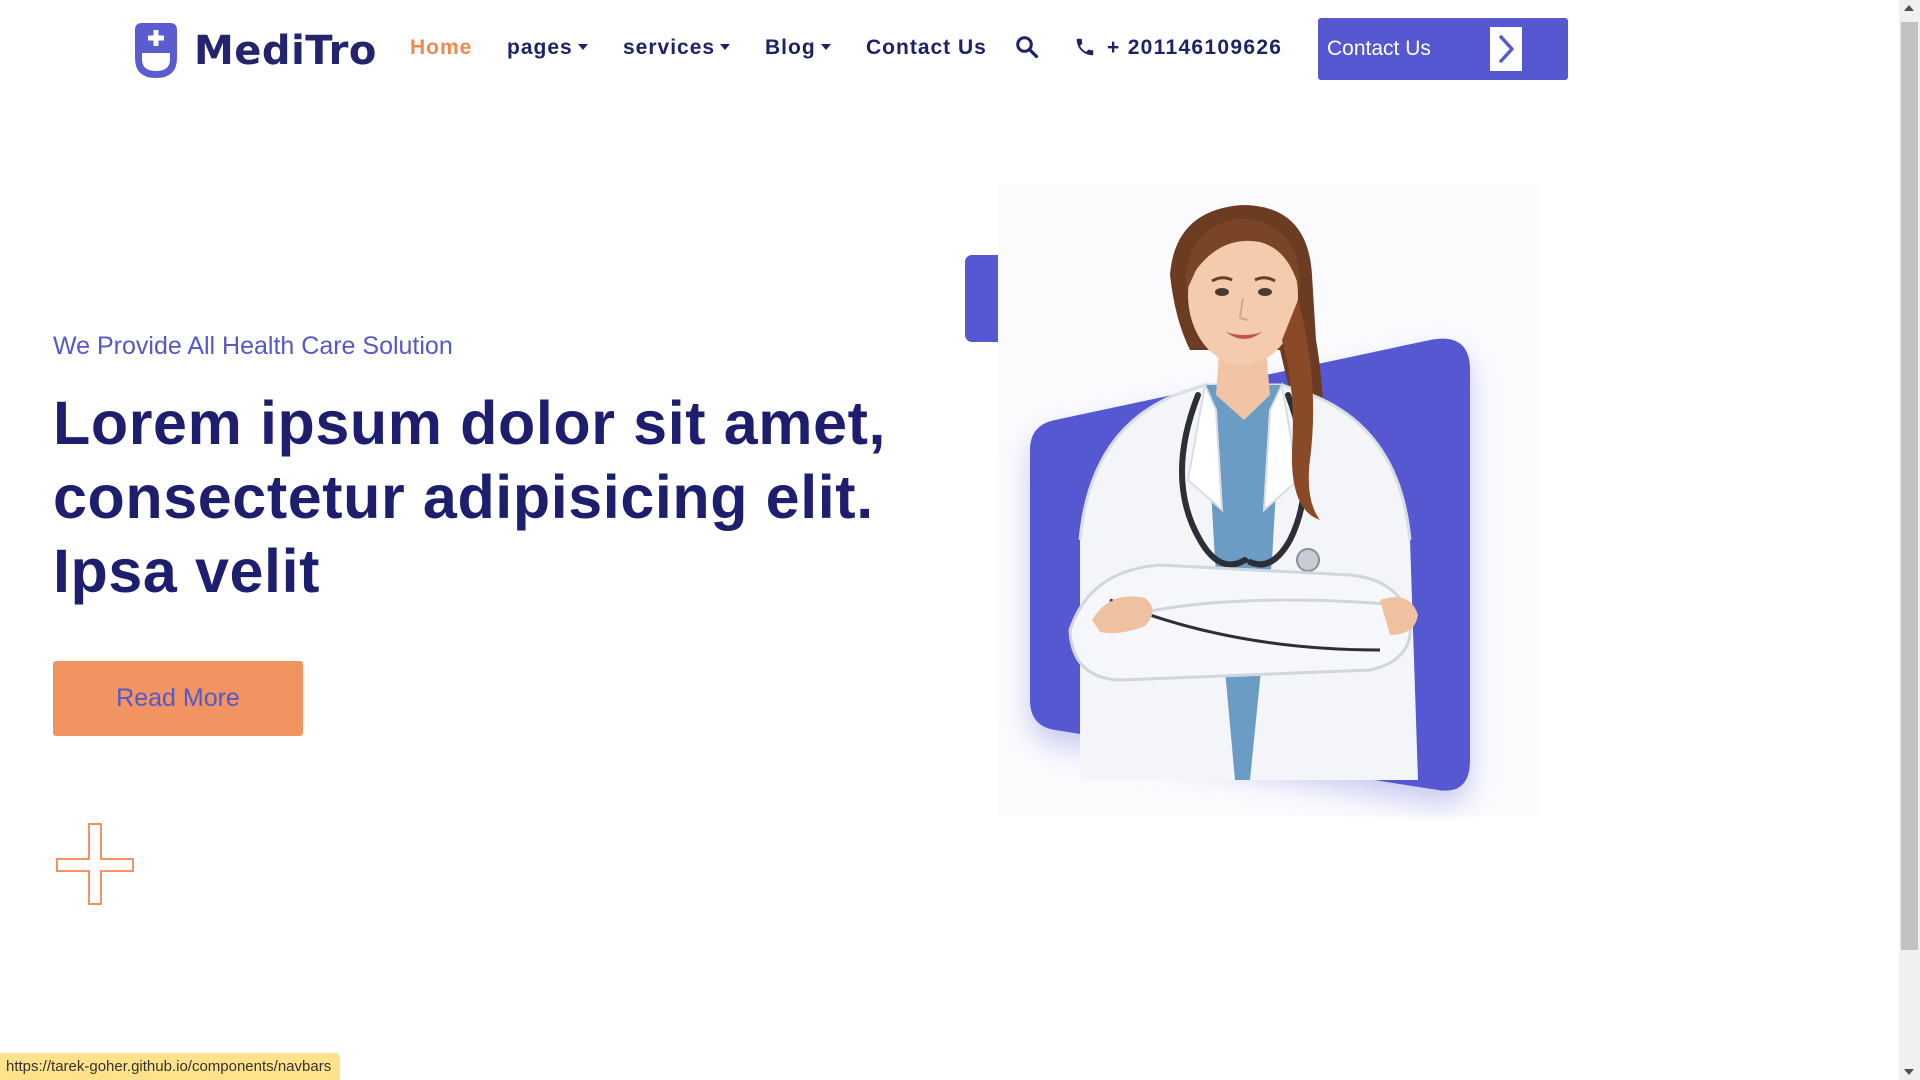 This screenshot has height=1080, width=1920. What do you see at coordinates (1194, 48) in the screenshot?
I see `phone-number: + 201146109626` at bounding box center [1194, 48].